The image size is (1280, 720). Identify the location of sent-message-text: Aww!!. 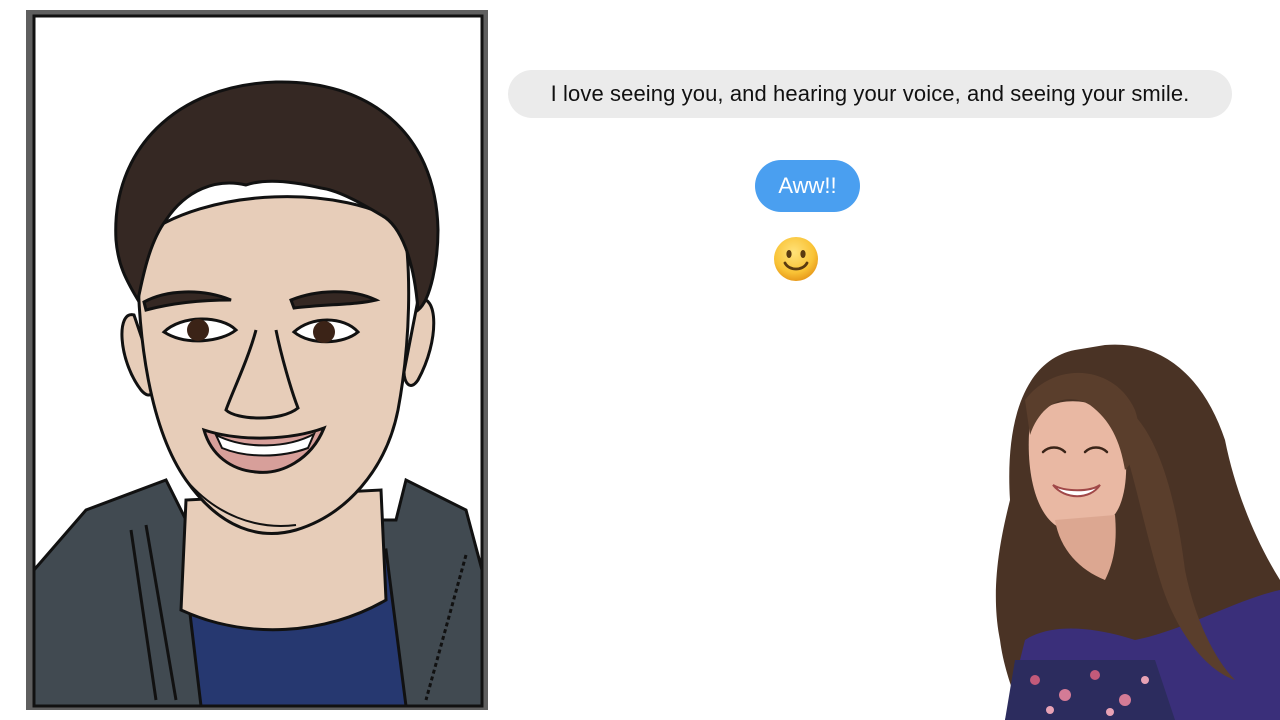
(807, 185).